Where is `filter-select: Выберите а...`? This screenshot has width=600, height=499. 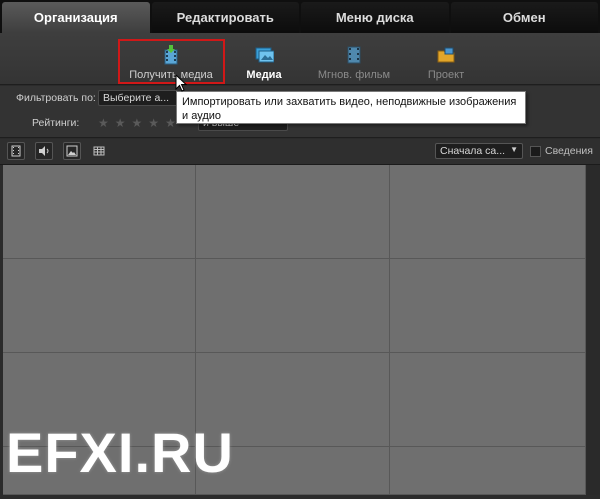 filter-select: Выберите а... is located at coordinates (138, 98).